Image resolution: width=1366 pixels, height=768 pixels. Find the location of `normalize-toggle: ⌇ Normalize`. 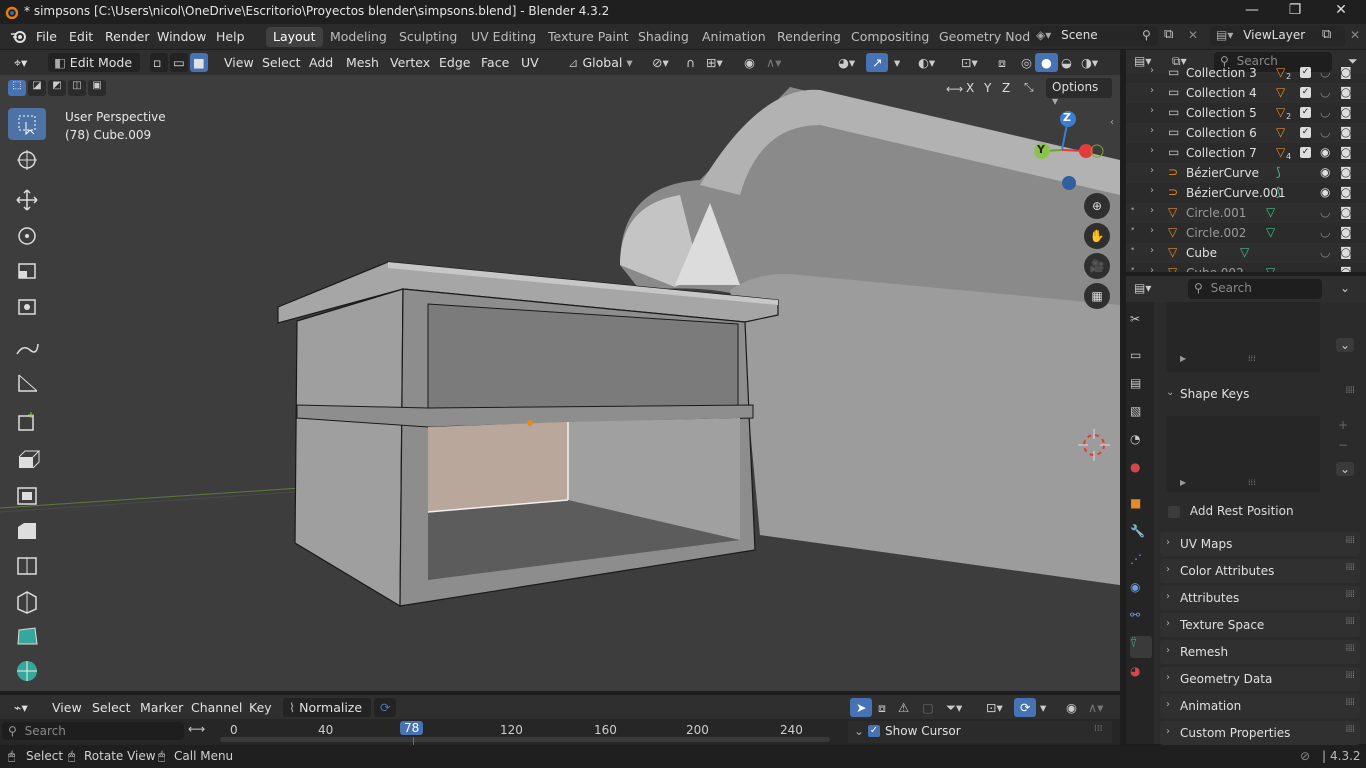

normalize-toggle: ⌇ Normalize is located at coordinates (327, 707).